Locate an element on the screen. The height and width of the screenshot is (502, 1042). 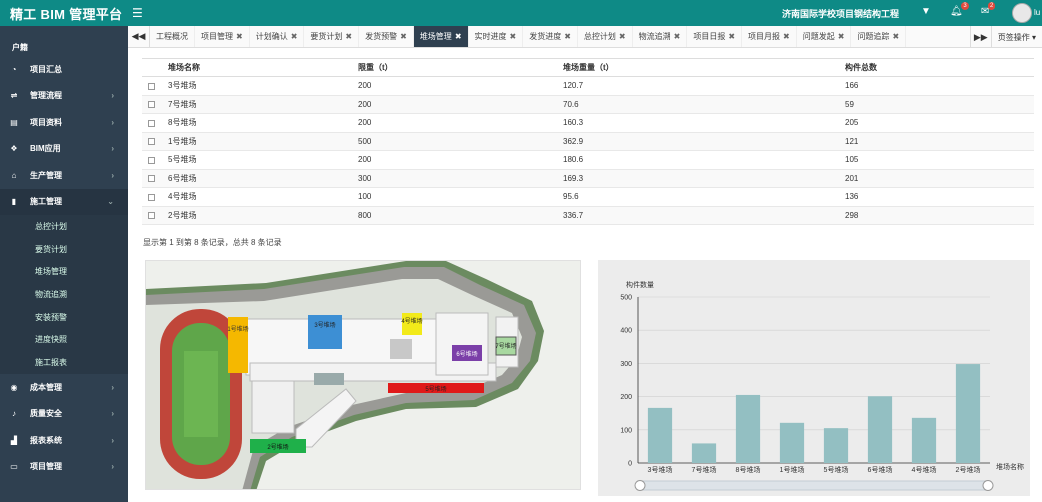
y-tick-label: 100 is located at coordinates (626, 430).